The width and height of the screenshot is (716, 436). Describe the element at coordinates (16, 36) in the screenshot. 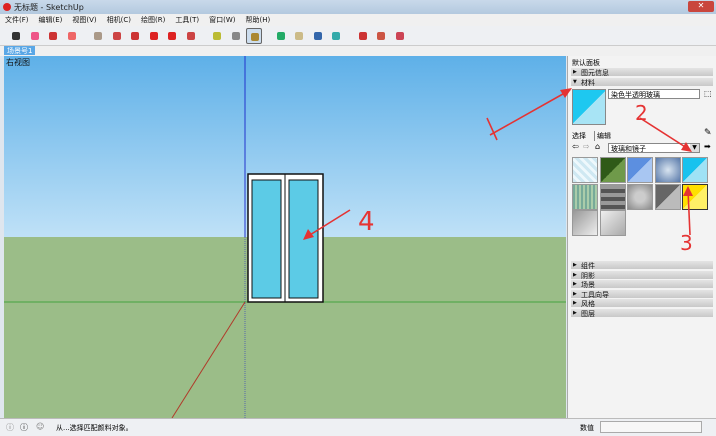

I see `select-tool-icon` at that location.